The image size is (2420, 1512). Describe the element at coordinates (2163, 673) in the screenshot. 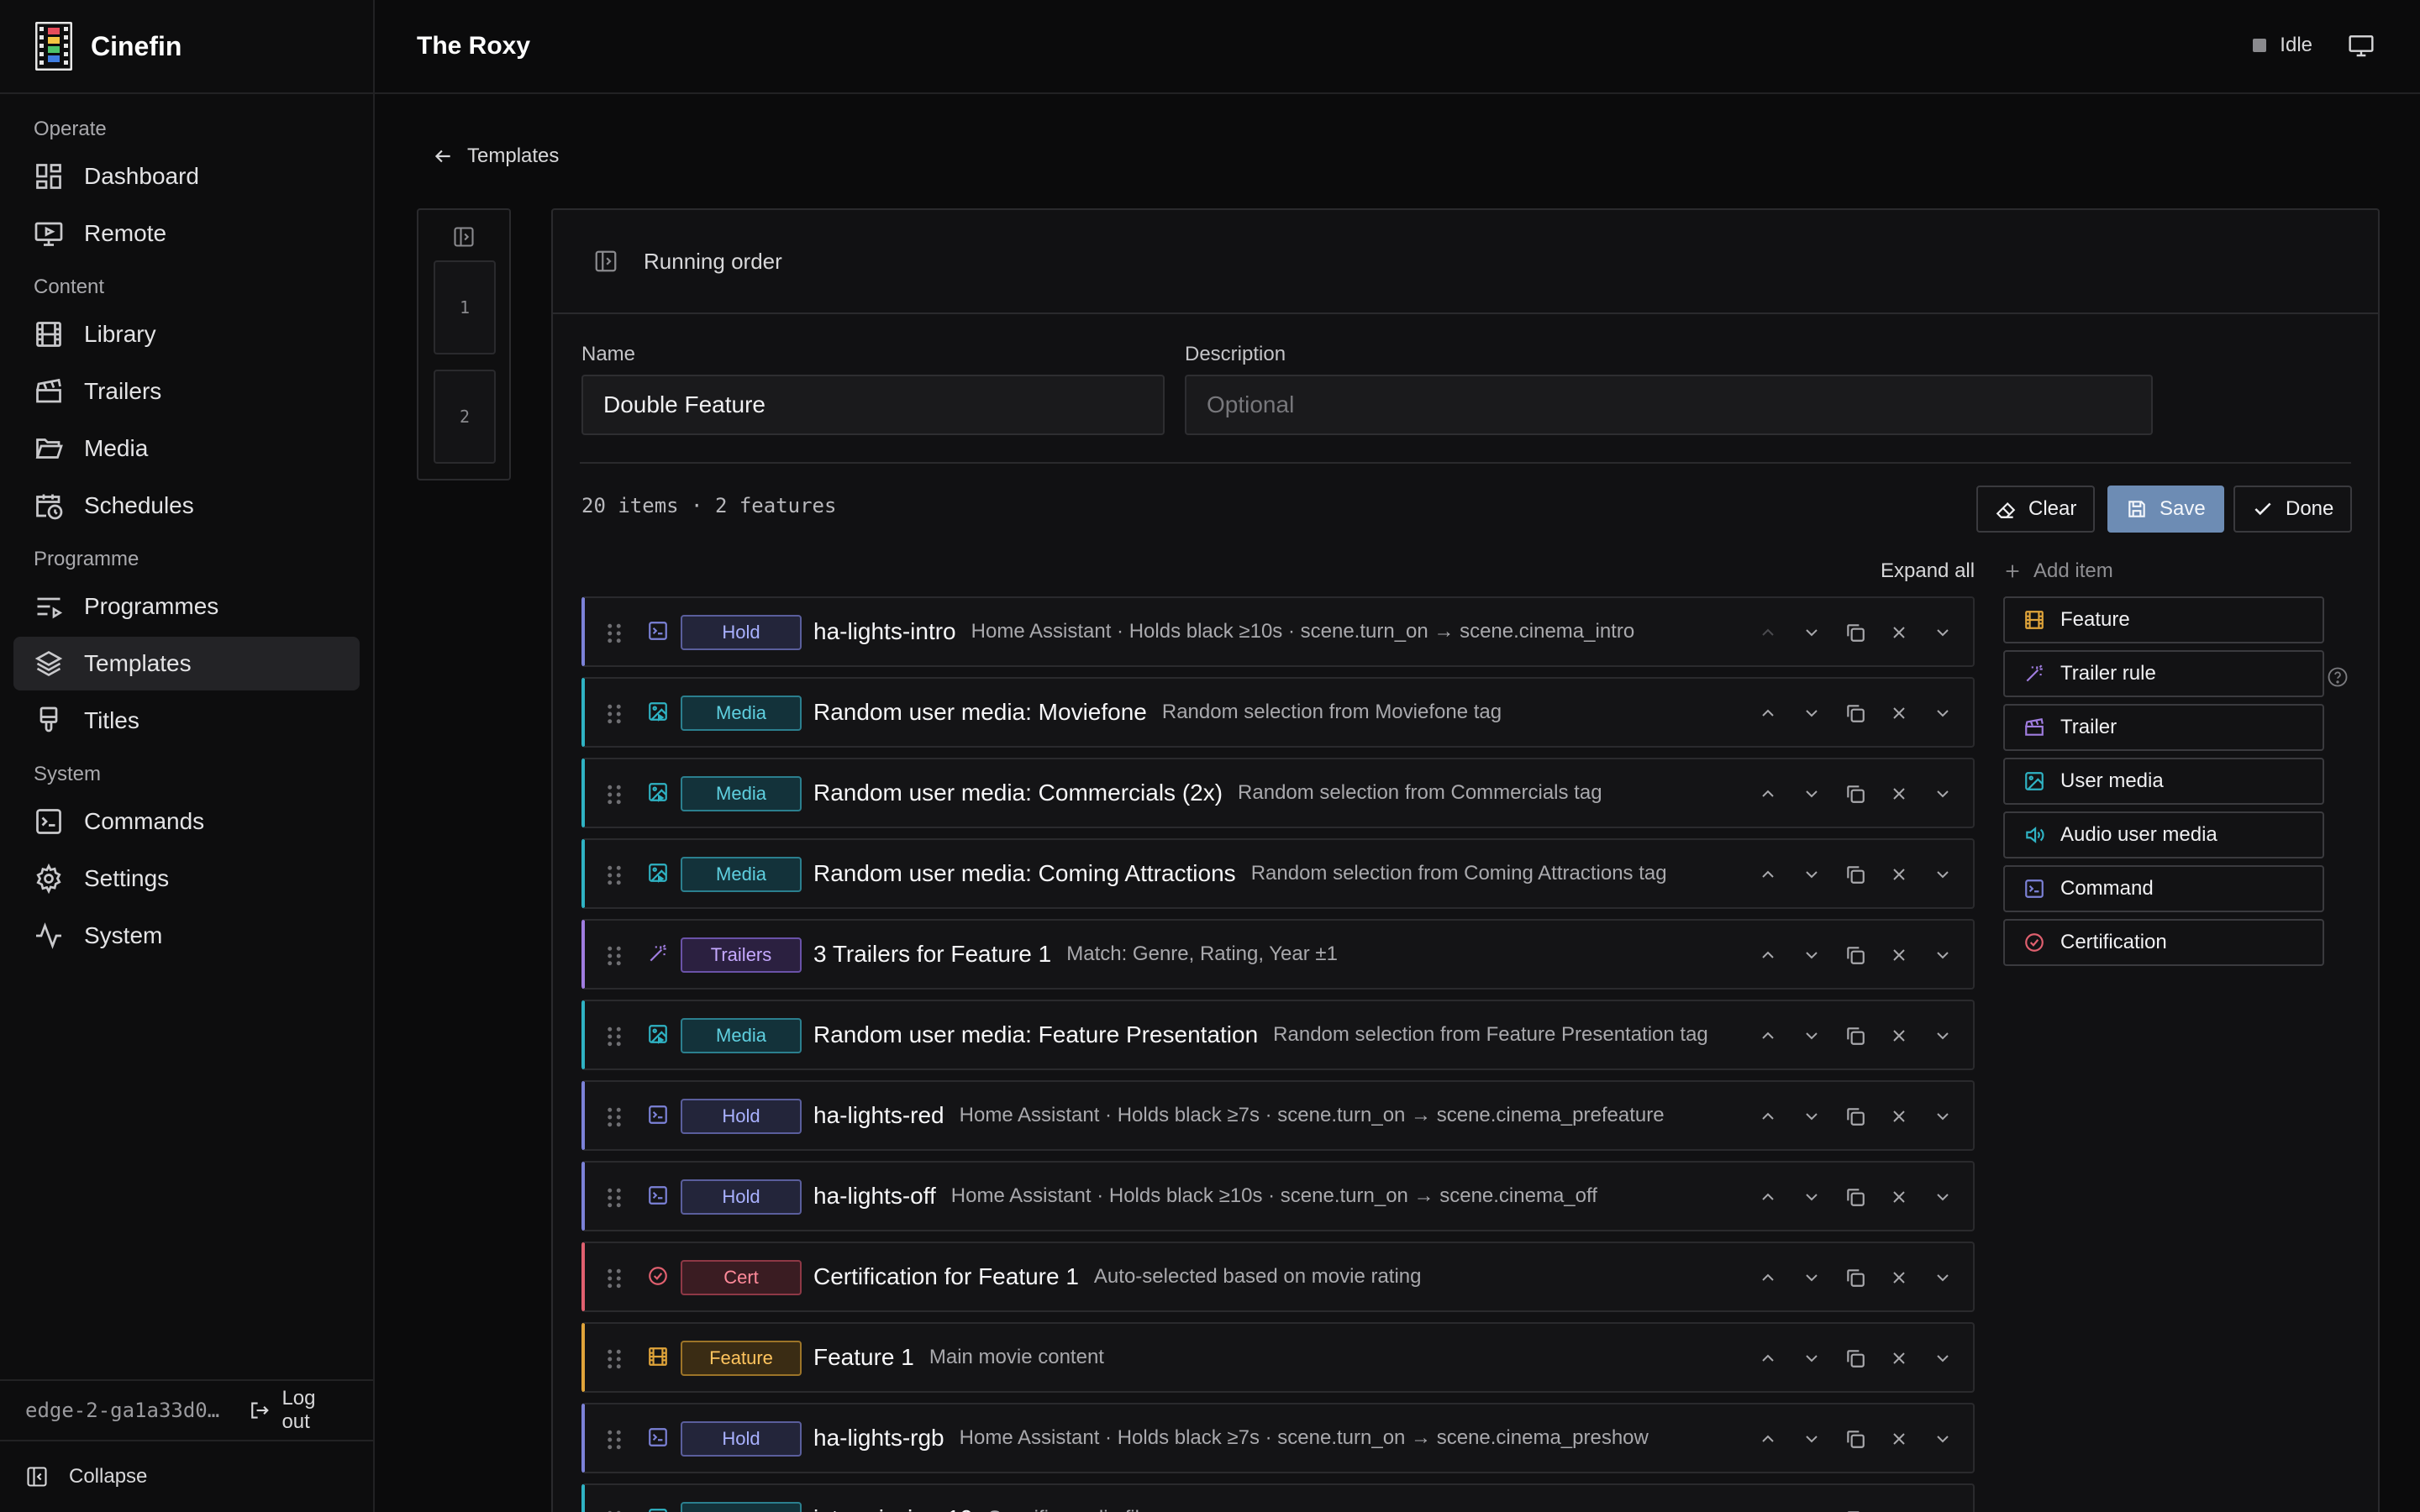

I see `add-trailer-rule-button: Trailer rule` at that location.